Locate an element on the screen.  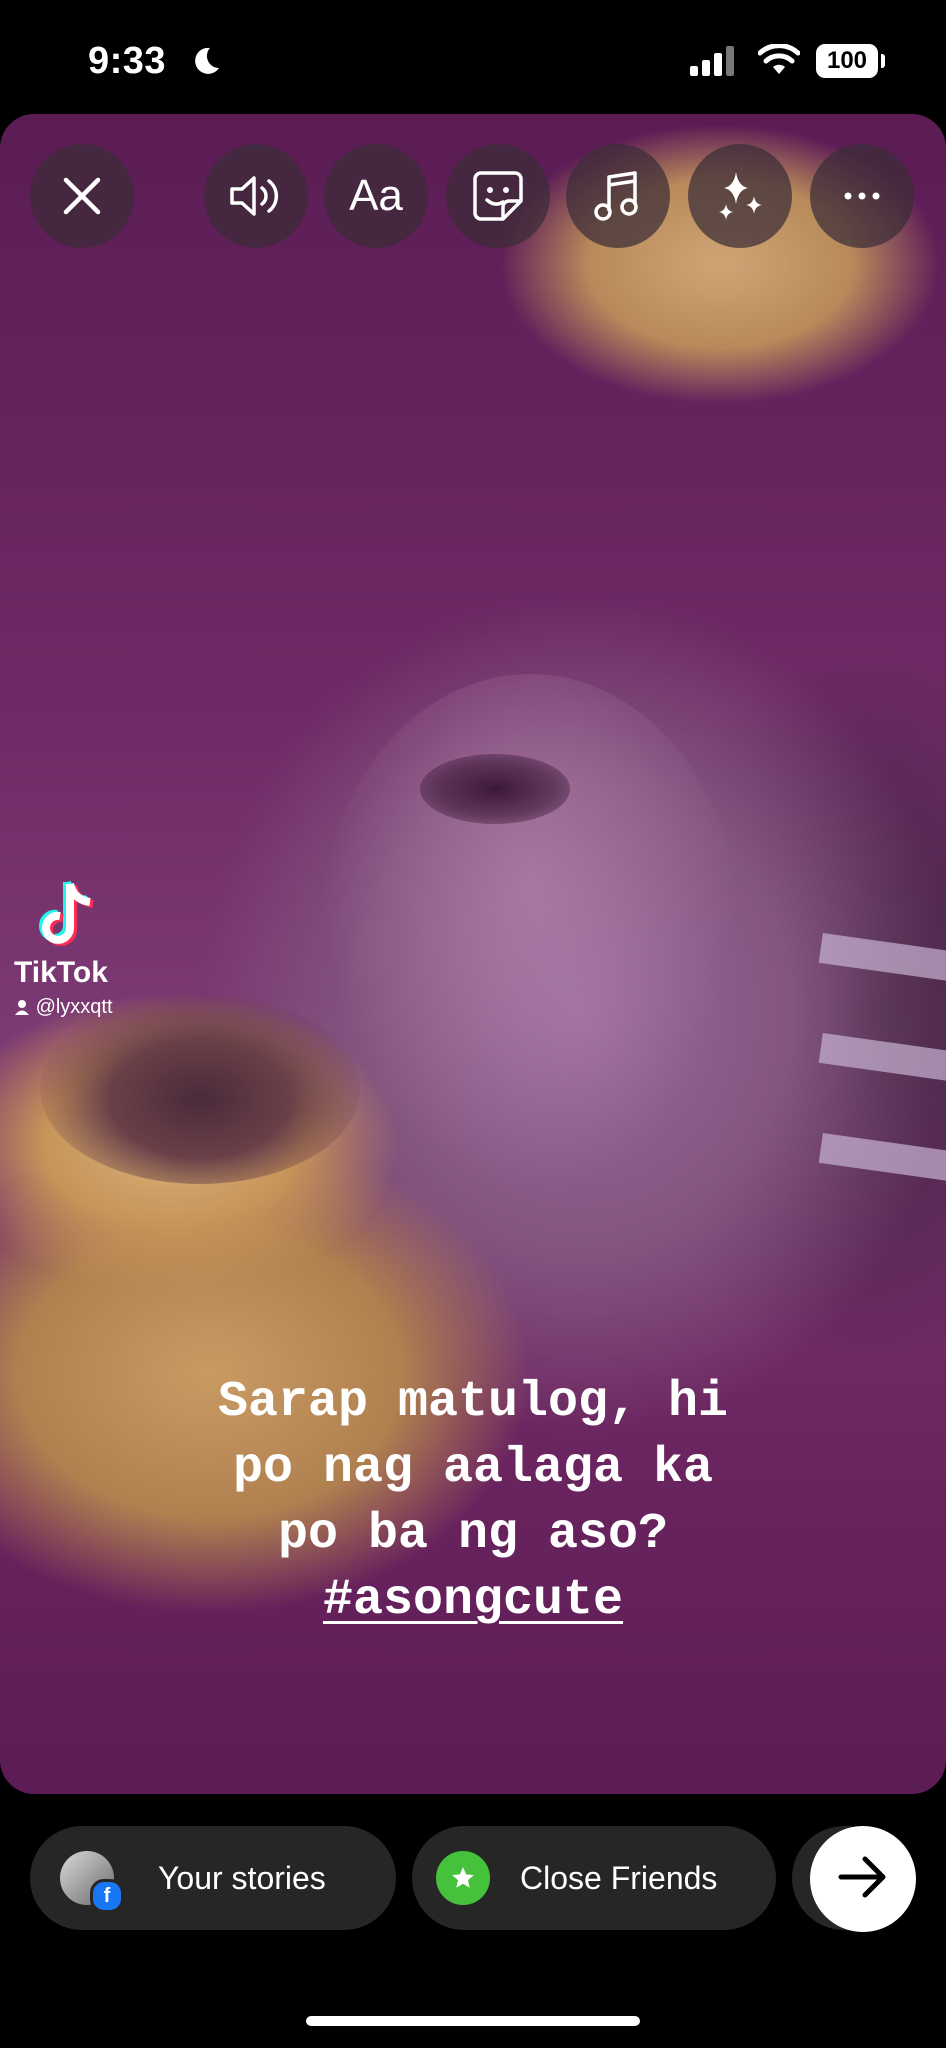
wifi-icon is located at coordinates (779, 62).